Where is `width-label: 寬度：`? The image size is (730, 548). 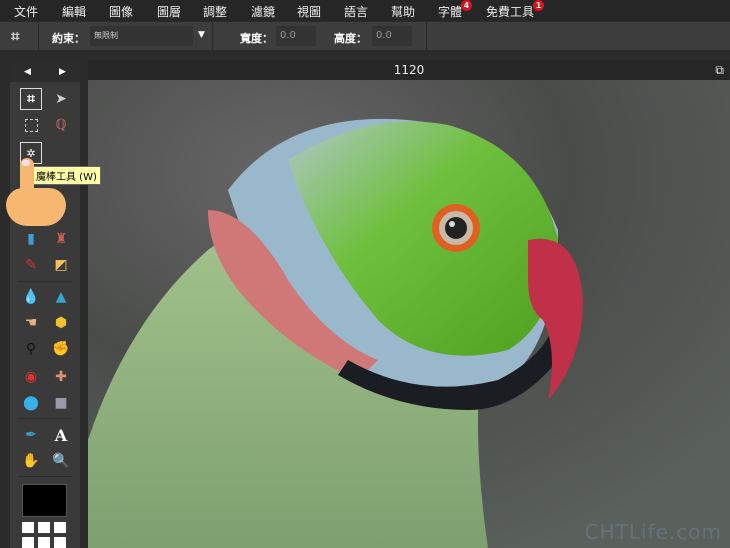 width-label: 寬度： is located at coordinates (256, 38).